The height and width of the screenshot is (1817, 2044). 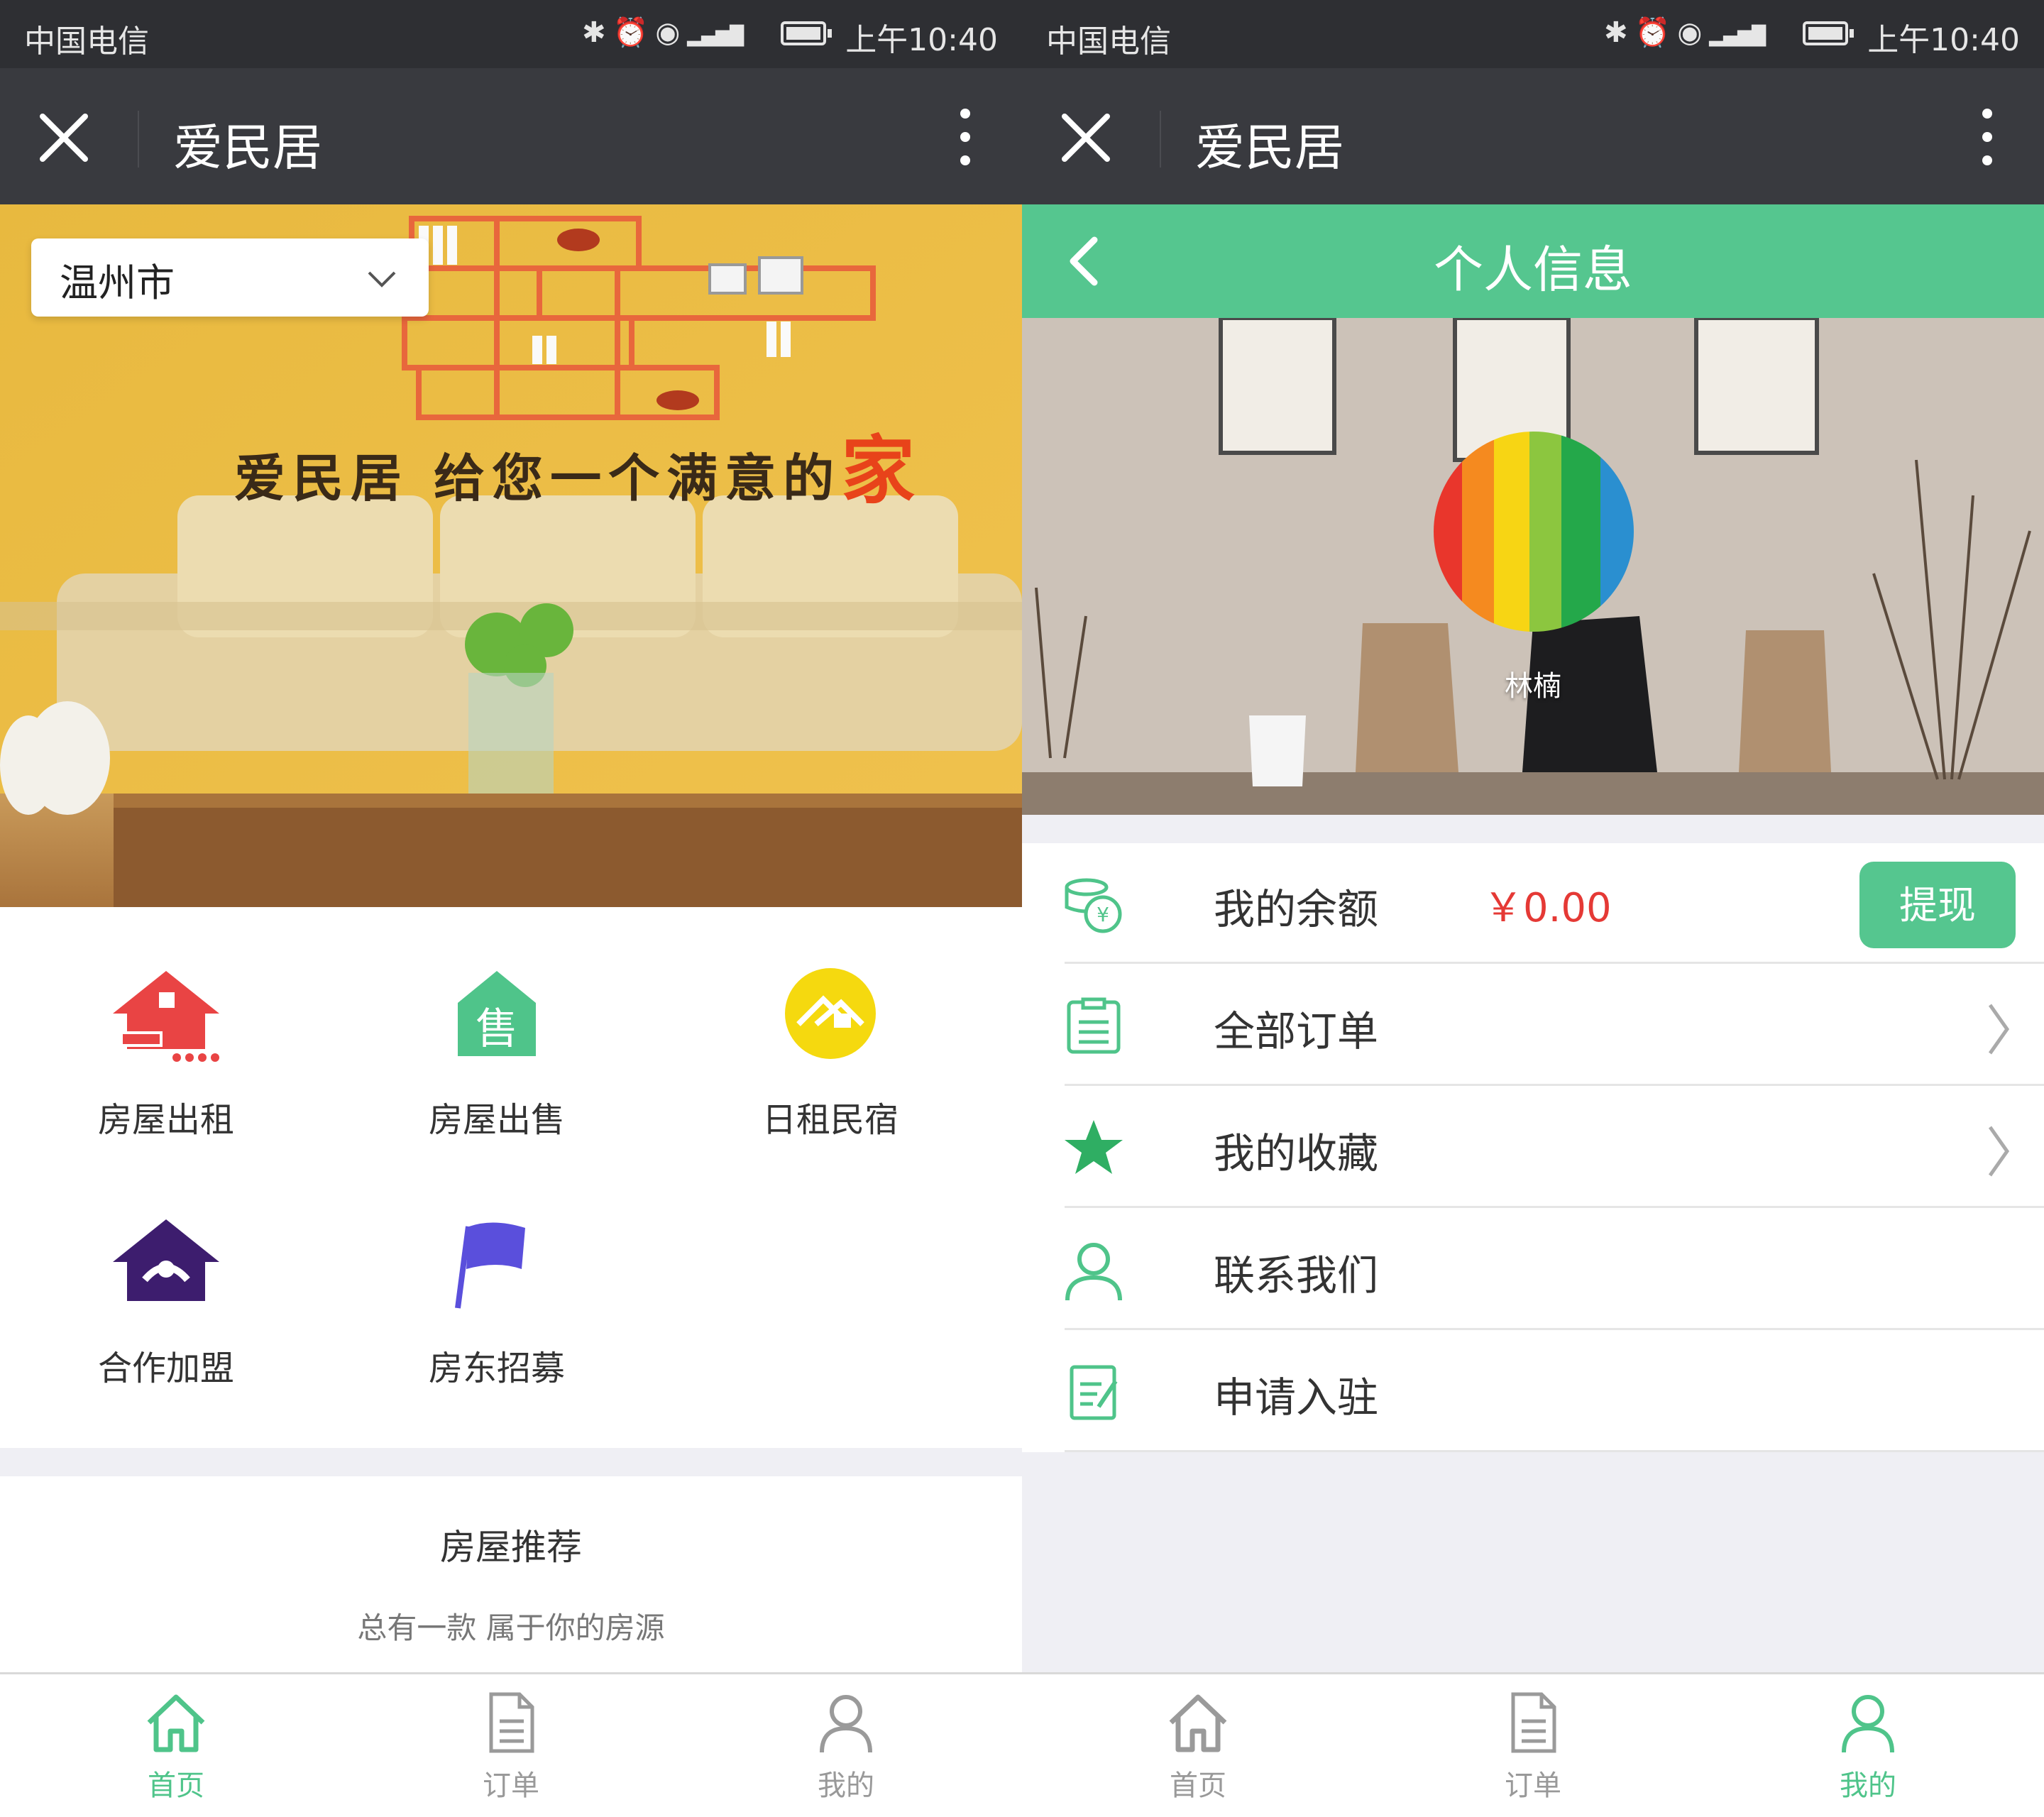 What do you see at coordinates (511, 1575) in the screenshot?
I see `recommend-section: 房屋推荐 总有一款 属于你的房源` at bounding box center [511, 1575].